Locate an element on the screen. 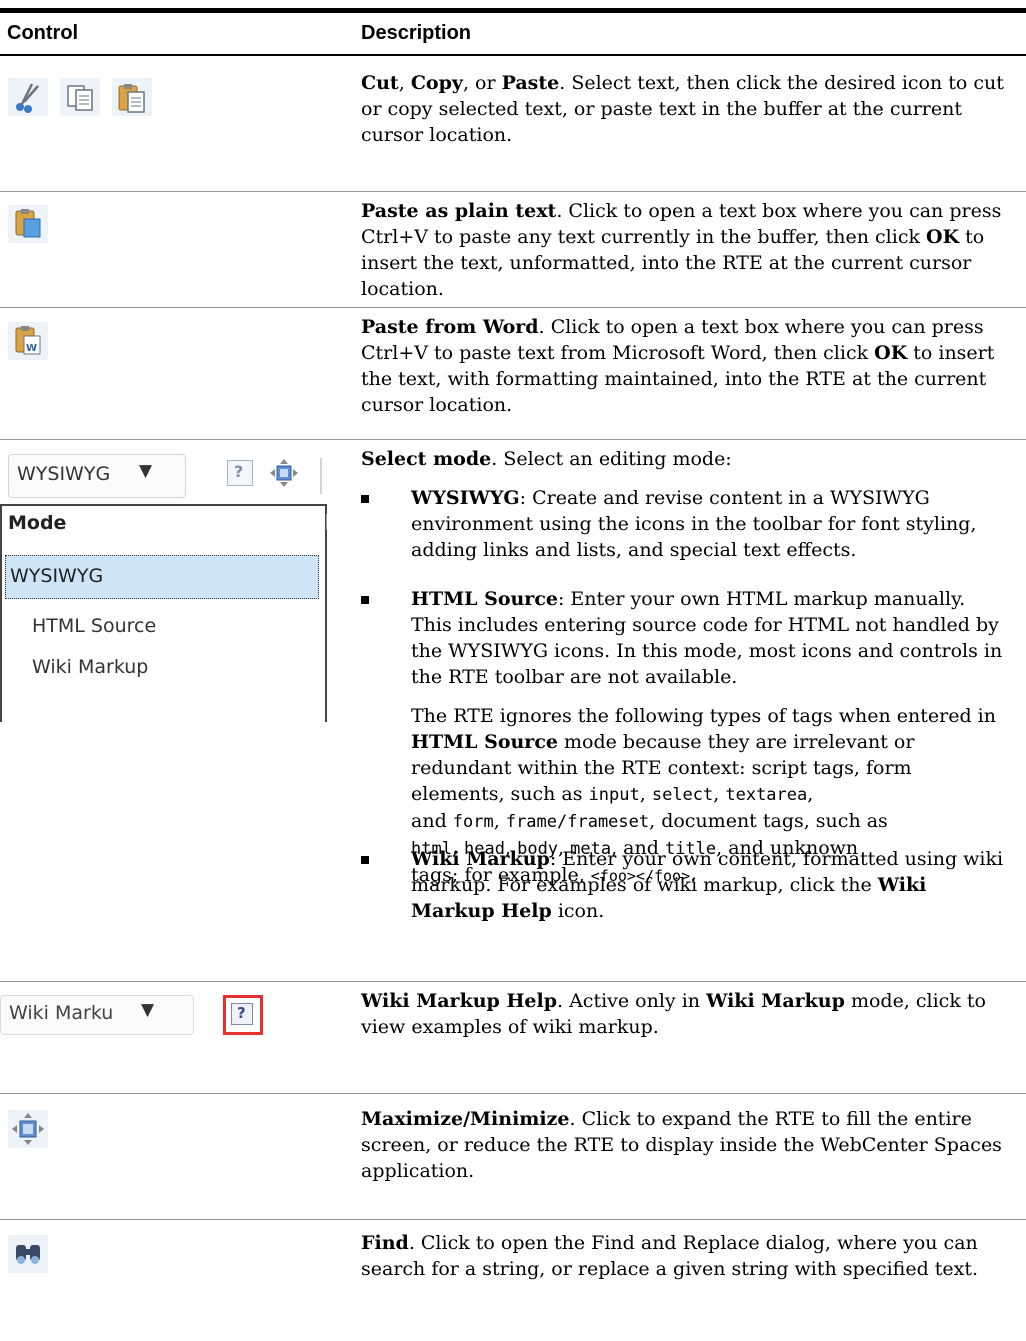 This screenshot has height=1341, width=1026. term-copy: Copy is located at coordinates (436, 83).